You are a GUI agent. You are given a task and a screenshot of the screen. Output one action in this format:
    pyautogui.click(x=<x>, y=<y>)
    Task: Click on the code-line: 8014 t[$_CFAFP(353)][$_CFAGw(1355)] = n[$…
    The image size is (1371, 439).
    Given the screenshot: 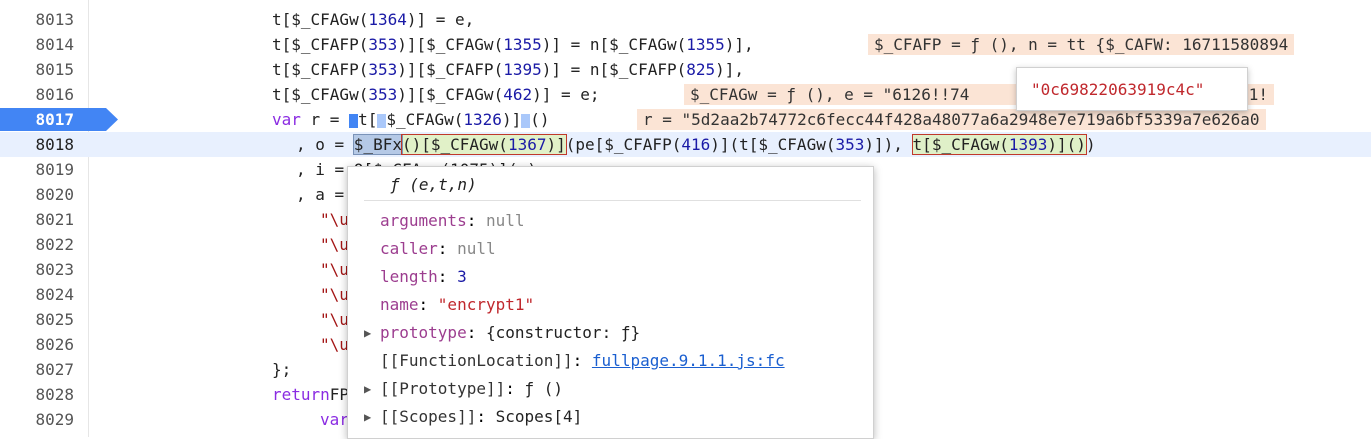 What is the action you would take?
    pyautogui.click(x=685, y=44)
    